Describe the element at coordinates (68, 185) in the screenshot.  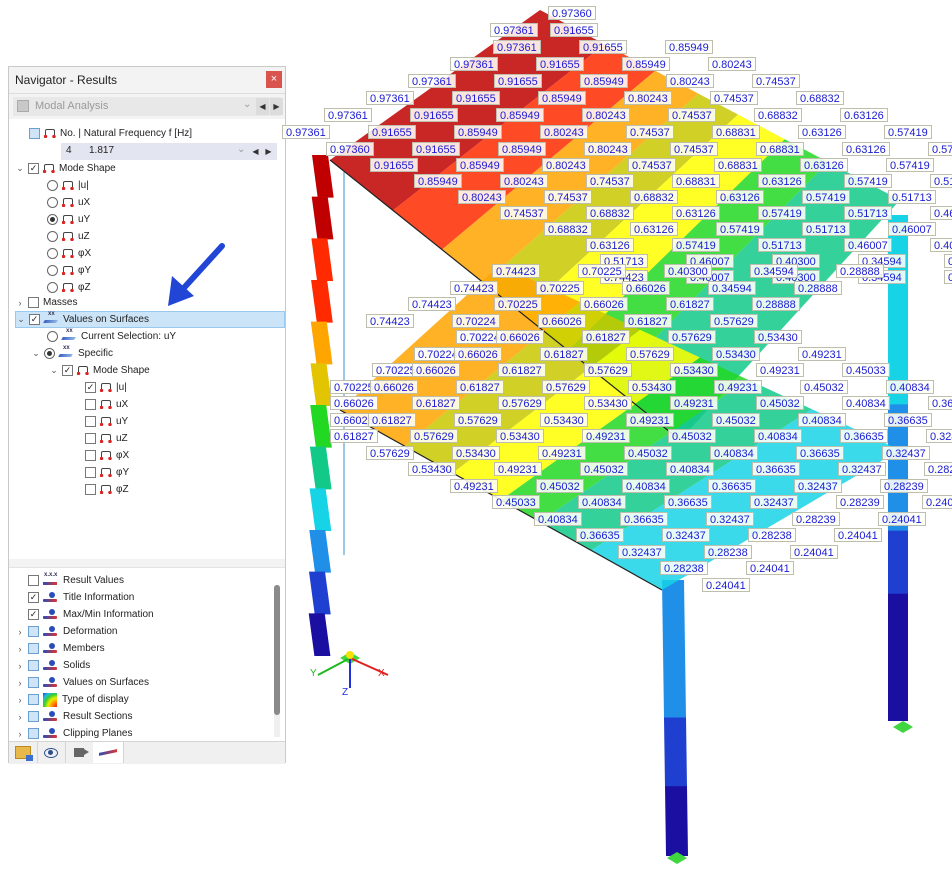
I see `mode-shape-option: |u|` at that location.